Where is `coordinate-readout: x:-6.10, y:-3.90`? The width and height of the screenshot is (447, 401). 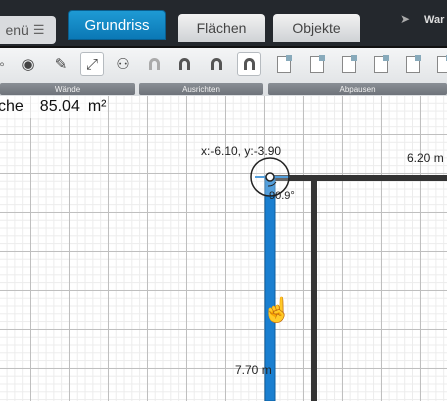 coordinate-readout: x:-6.10, y:-3.90 is located at coordinates (241, 151).